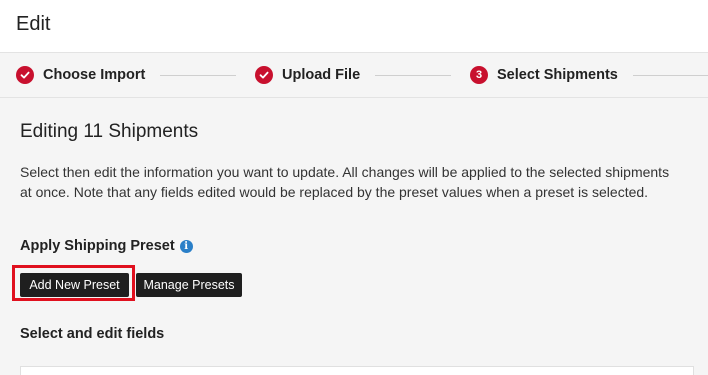 This screenshot has height=375, width=708. Describe the element at coordinates (94, 75) in the screenshot. I see `step-label: Choose Import` at that location.